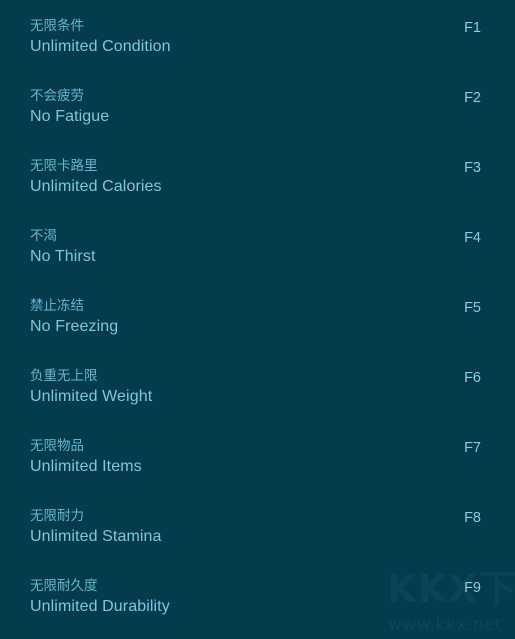  I want to click on cheat-name-chinese: 无限条件, so click(57, 26).